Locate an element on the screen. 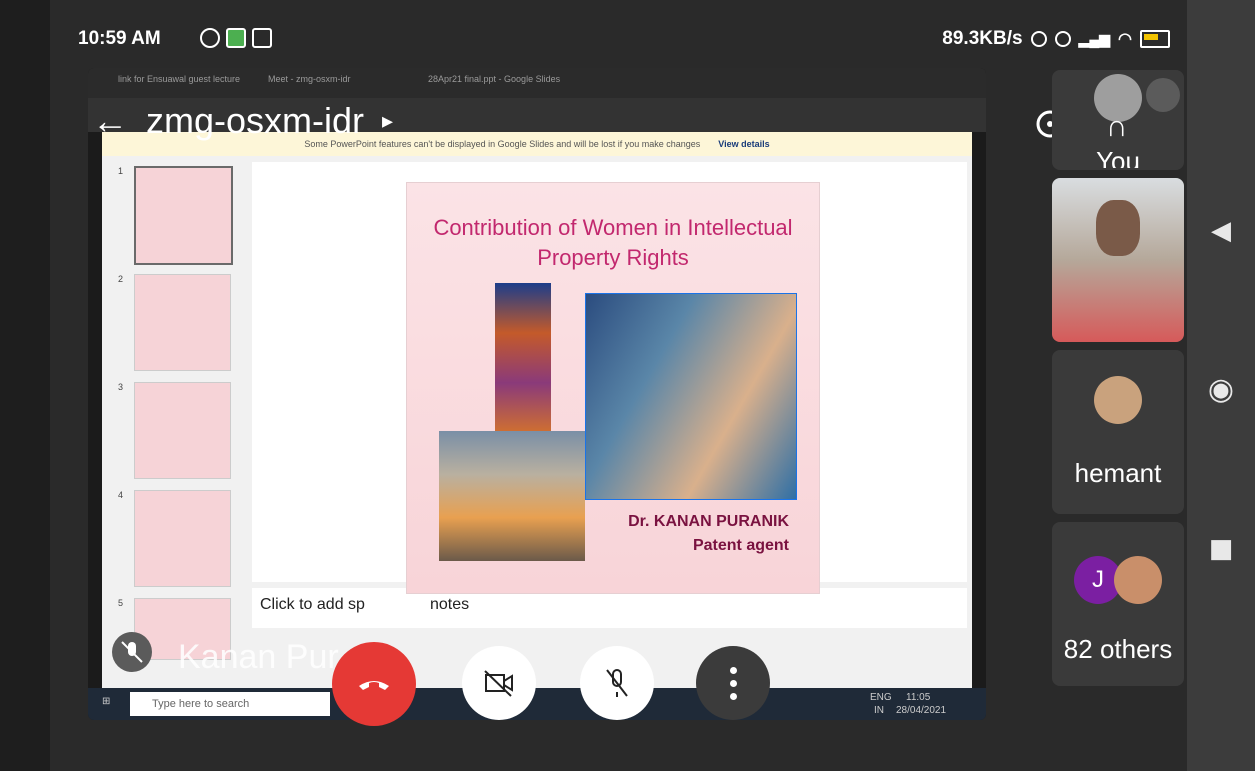  speaker-notes: Click to add sp notes is located at coordinates (609, 608).